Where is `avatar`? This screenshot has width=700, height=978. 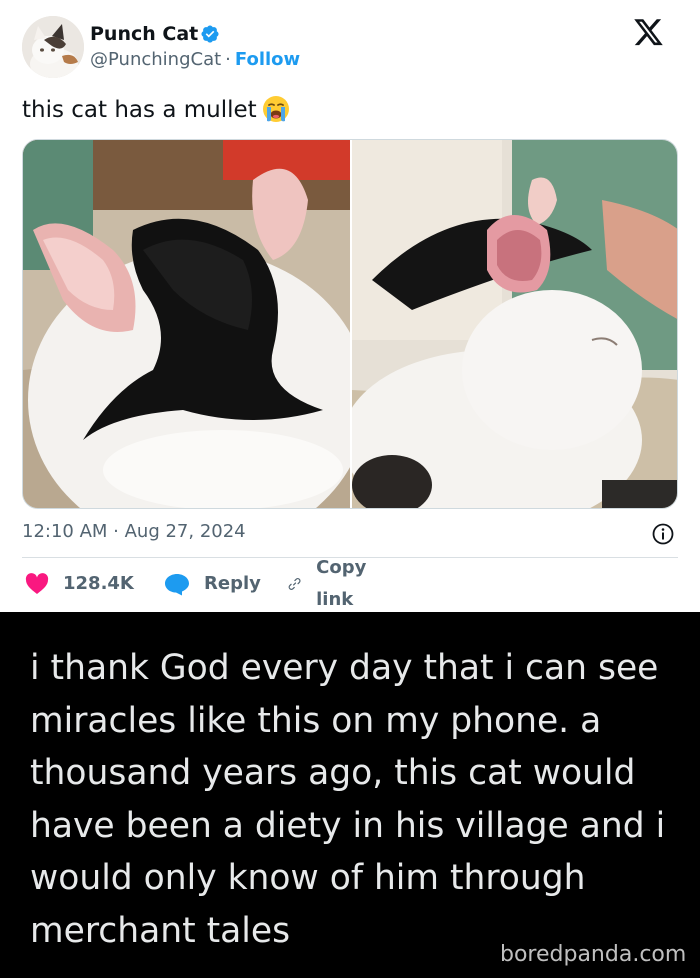
avatar is located at coordinates (53, 47).